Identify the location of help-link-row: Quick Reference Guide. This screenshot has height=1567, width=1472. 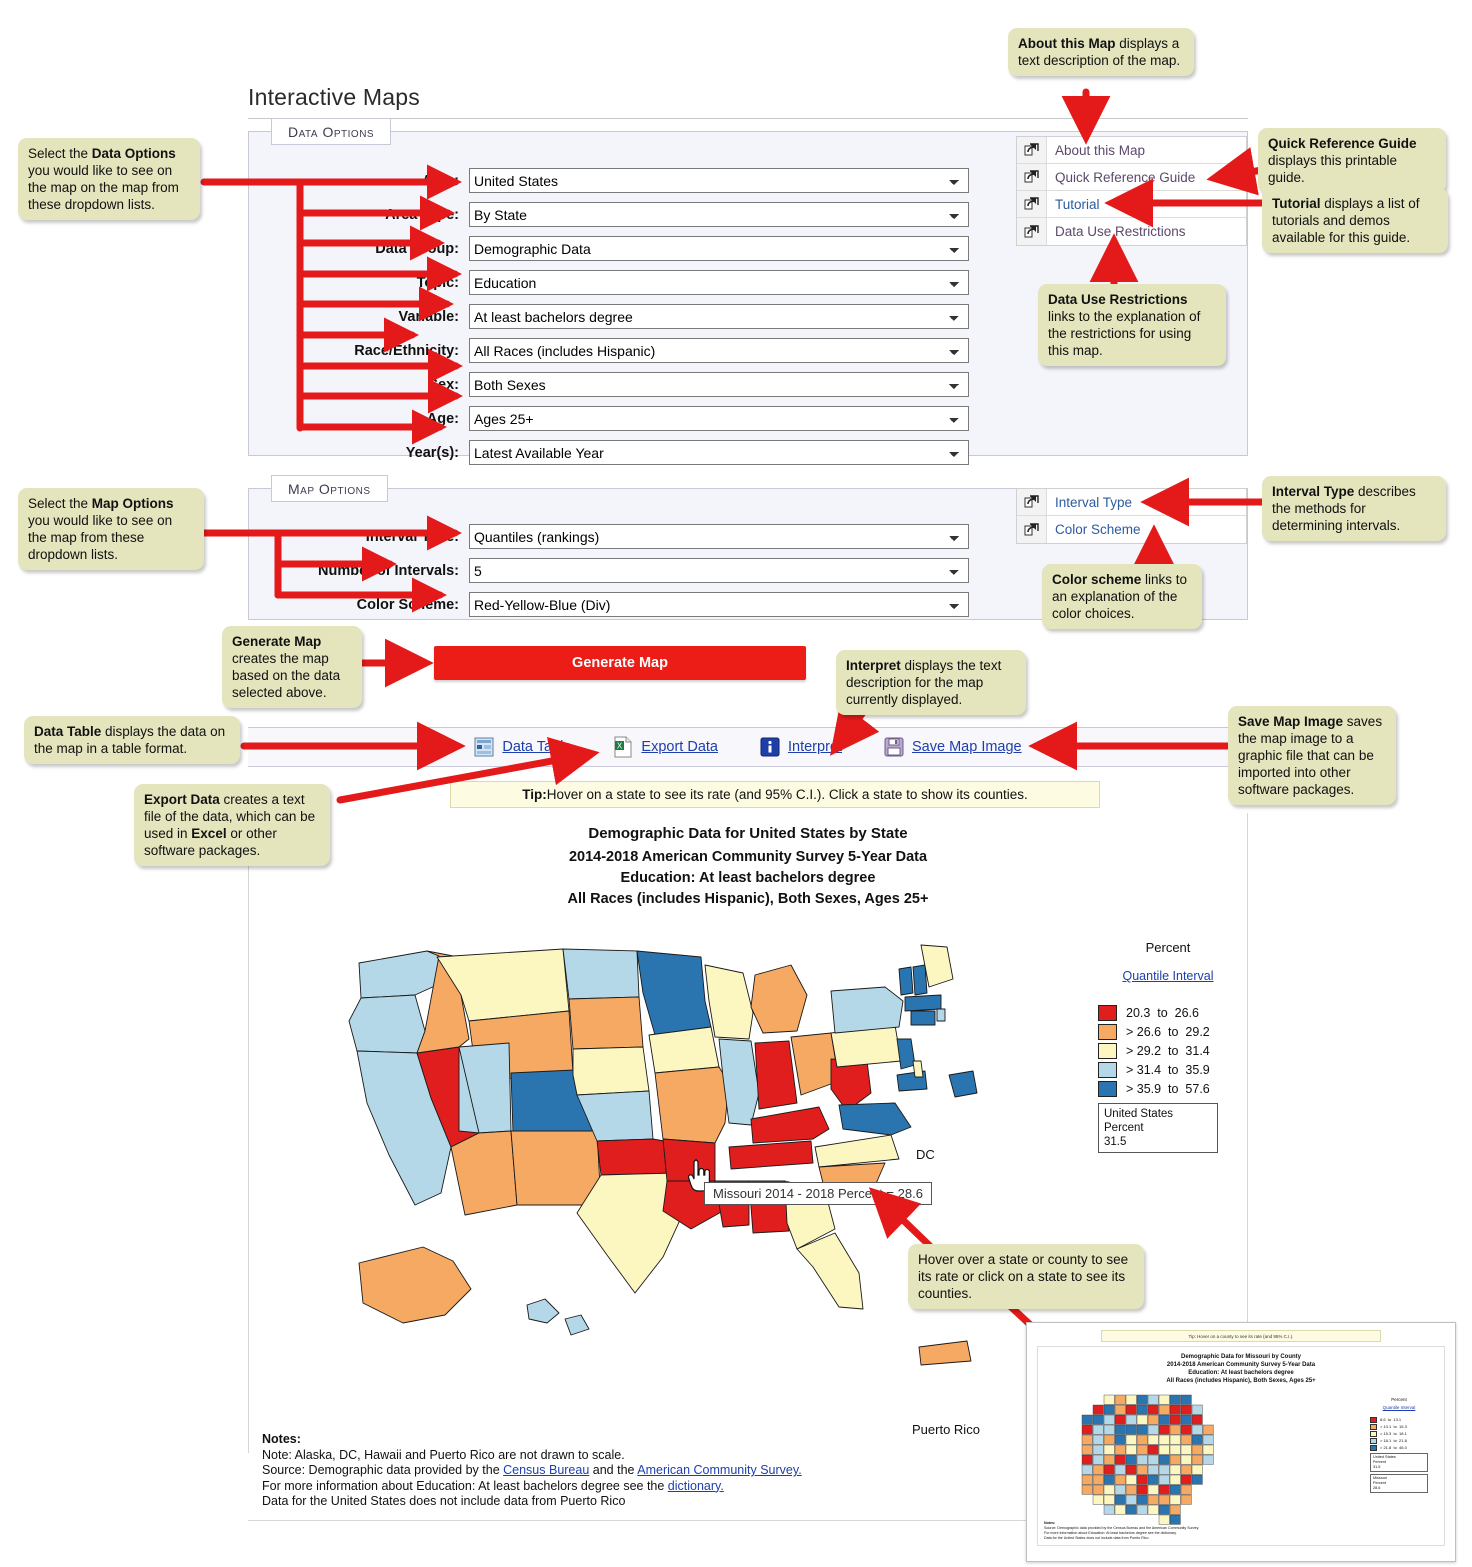
(1131, 177).